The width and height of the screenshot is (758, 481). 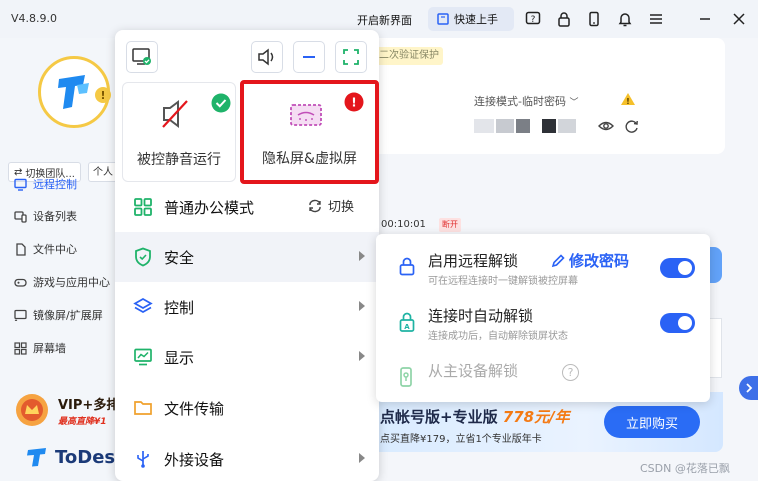 What do you see at coordinates (407, 322) in the screenshot?
I see `auto-unlock-icon: A` at bounding box center [407, 322].